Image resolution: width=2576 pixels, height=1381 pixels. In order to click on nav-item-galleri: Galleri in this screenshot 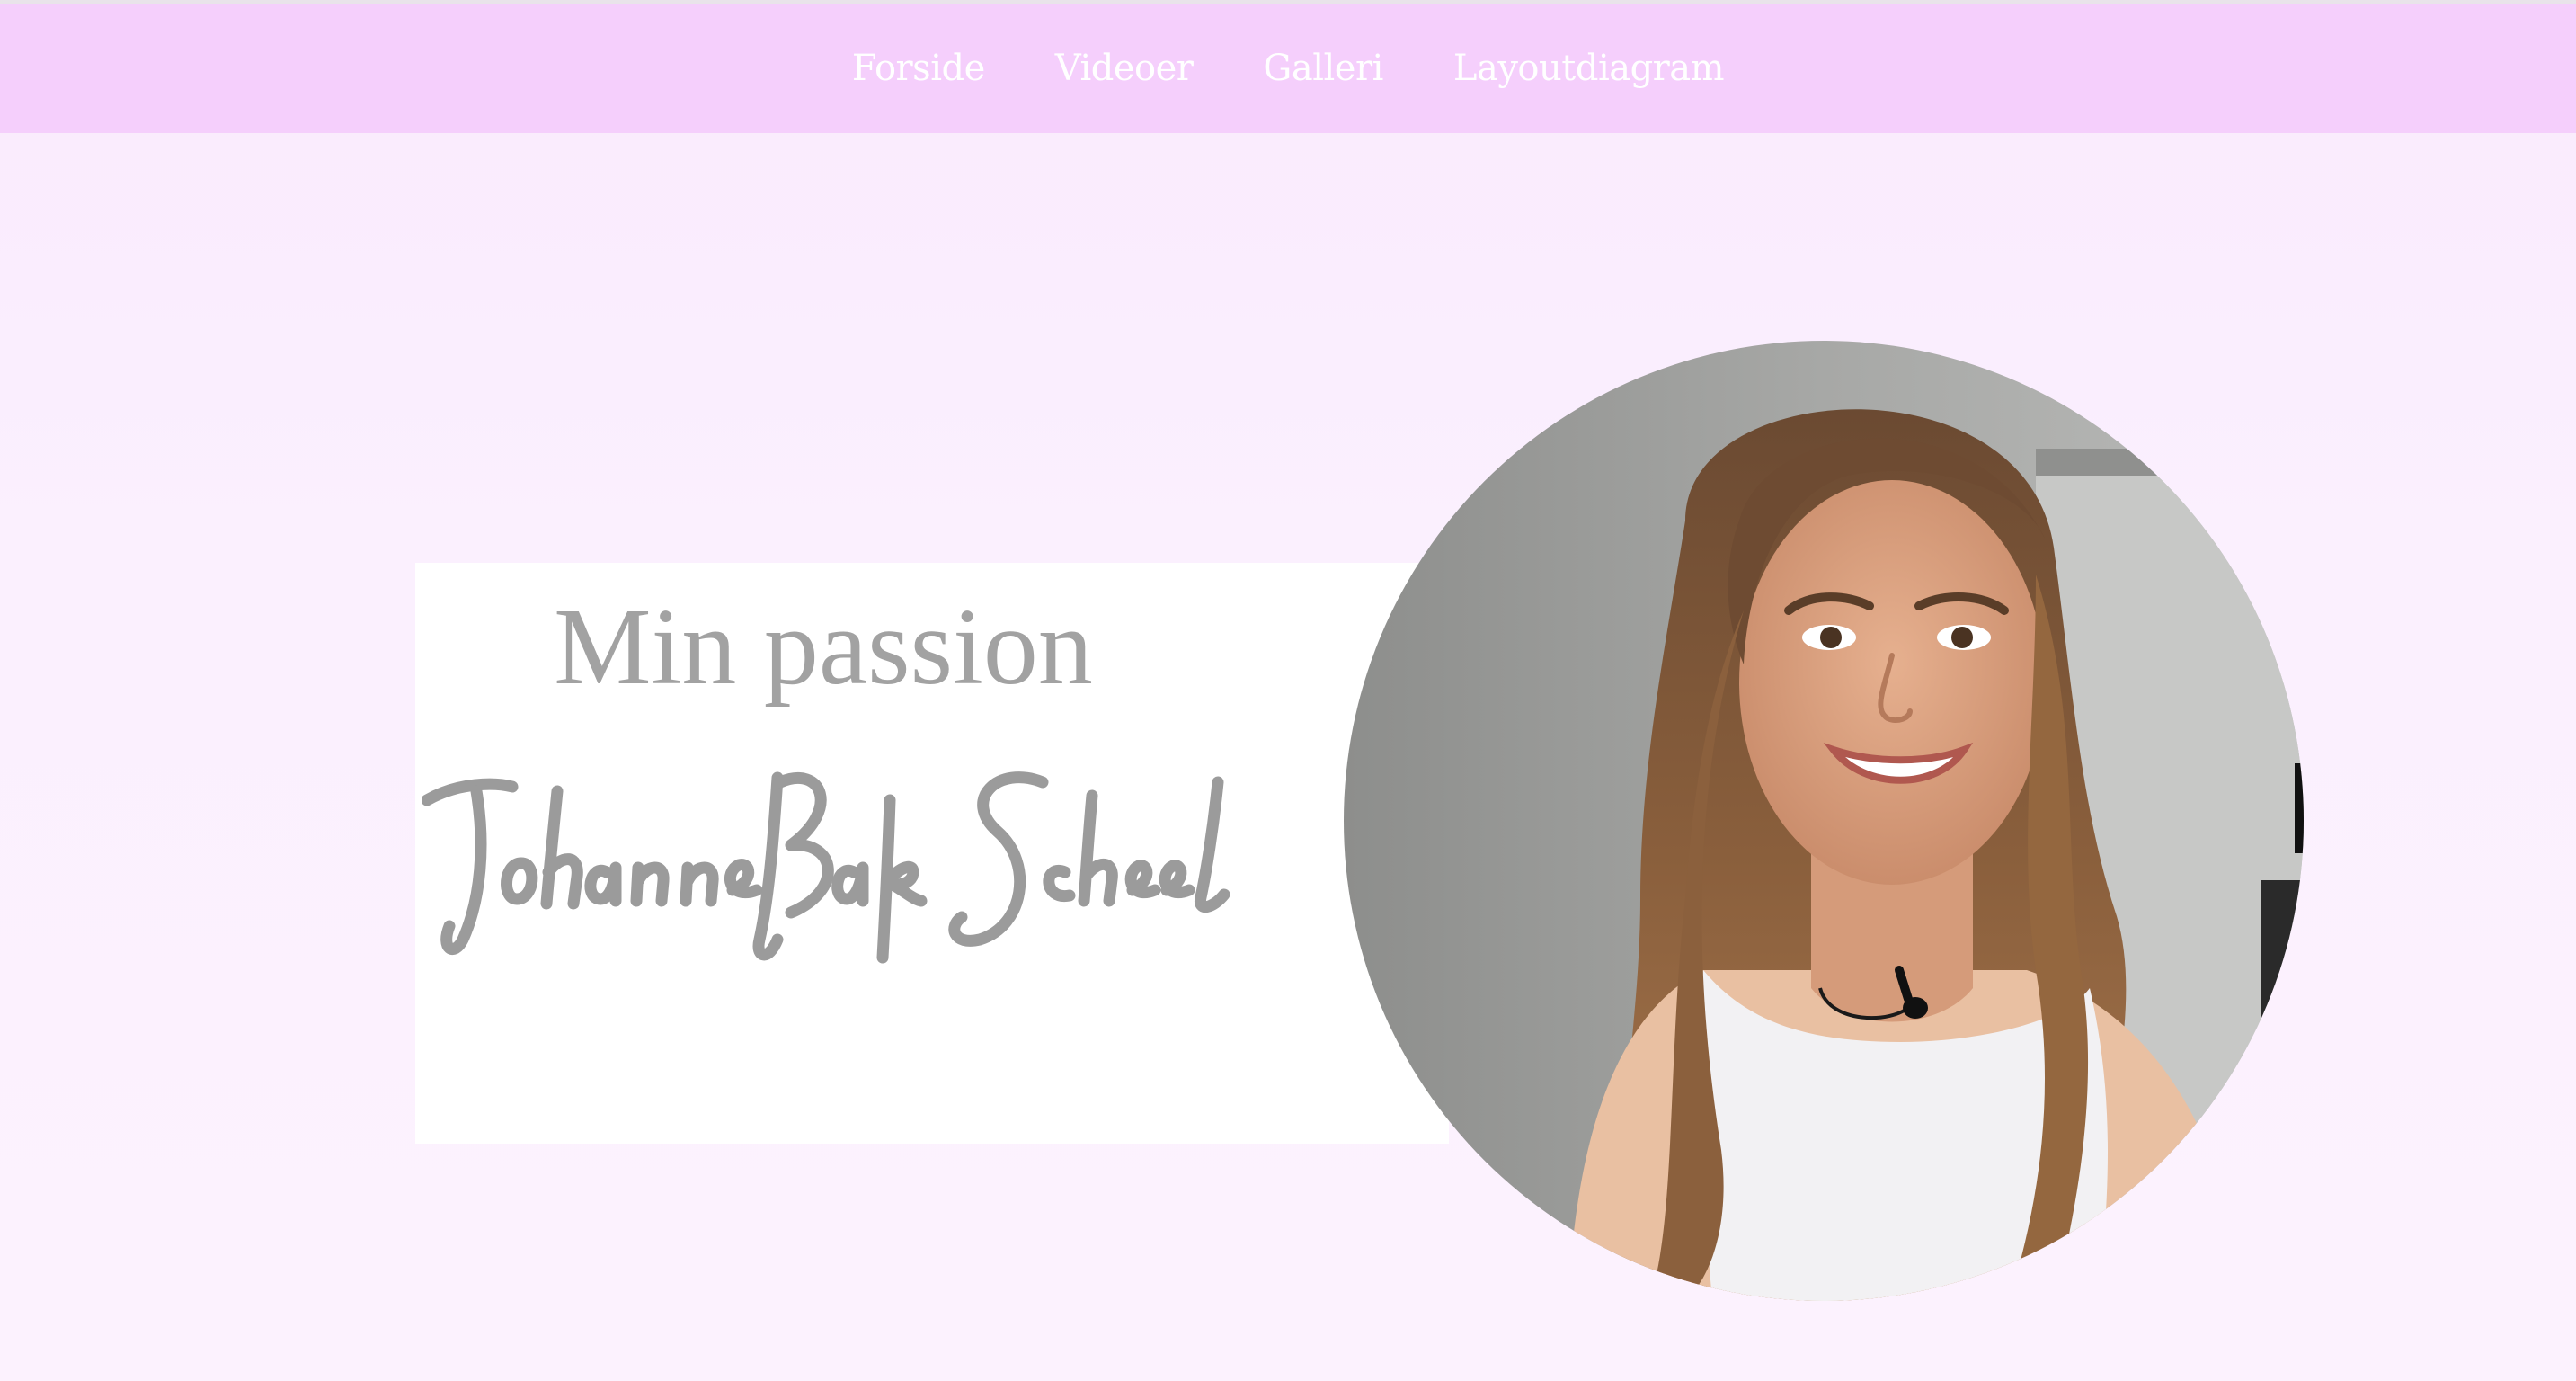, I will do `click(1323, 68)`.